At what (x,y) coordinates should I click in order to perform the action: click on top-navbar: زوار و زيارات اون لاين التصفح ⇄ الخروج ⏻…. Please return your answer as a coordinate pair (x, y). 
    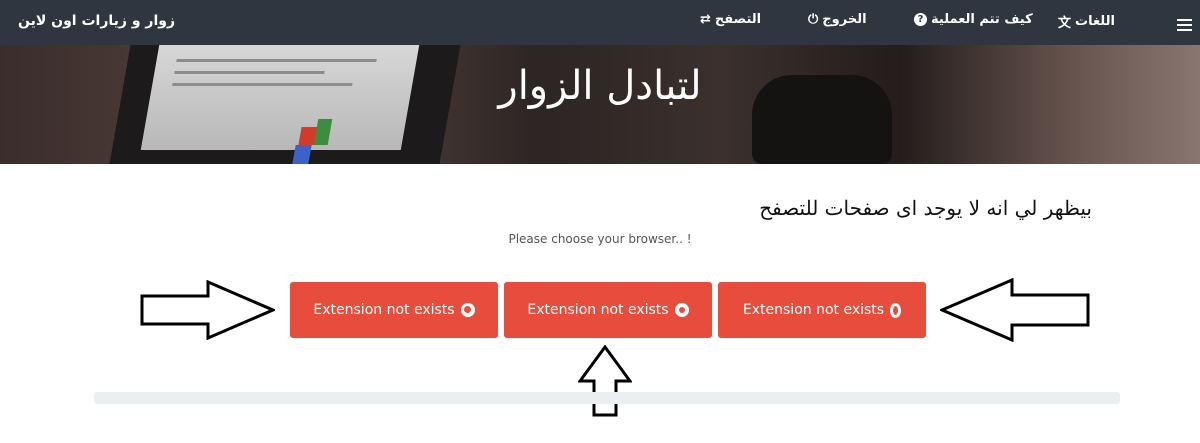
    Looking at the image, I should click on (600, 22).